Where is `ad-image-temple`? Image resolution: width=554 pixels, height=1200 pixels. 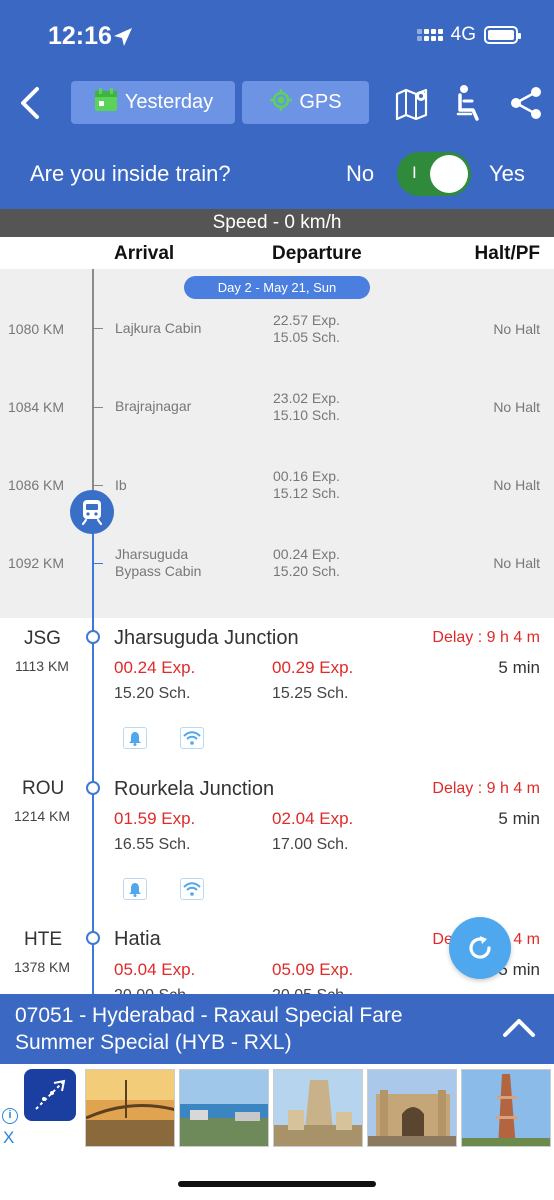 ad-image-temple is located at coordinates (318, 1108).